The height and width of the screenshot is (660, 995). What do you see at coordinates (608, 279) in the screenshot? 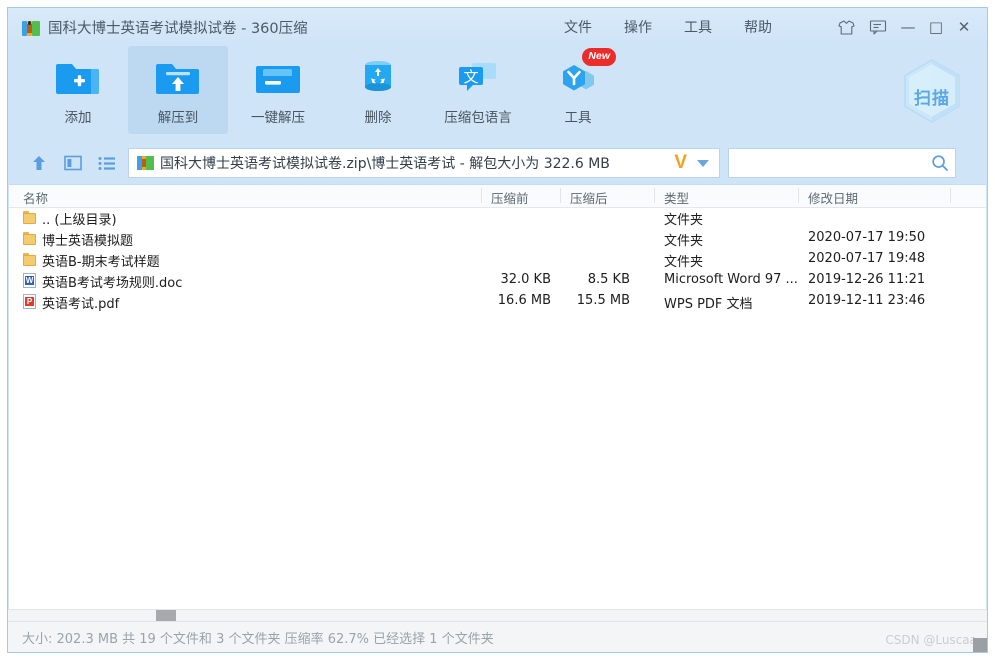
I see `cell-size-after: 8.5 KB` at bounding box center [608, 279].